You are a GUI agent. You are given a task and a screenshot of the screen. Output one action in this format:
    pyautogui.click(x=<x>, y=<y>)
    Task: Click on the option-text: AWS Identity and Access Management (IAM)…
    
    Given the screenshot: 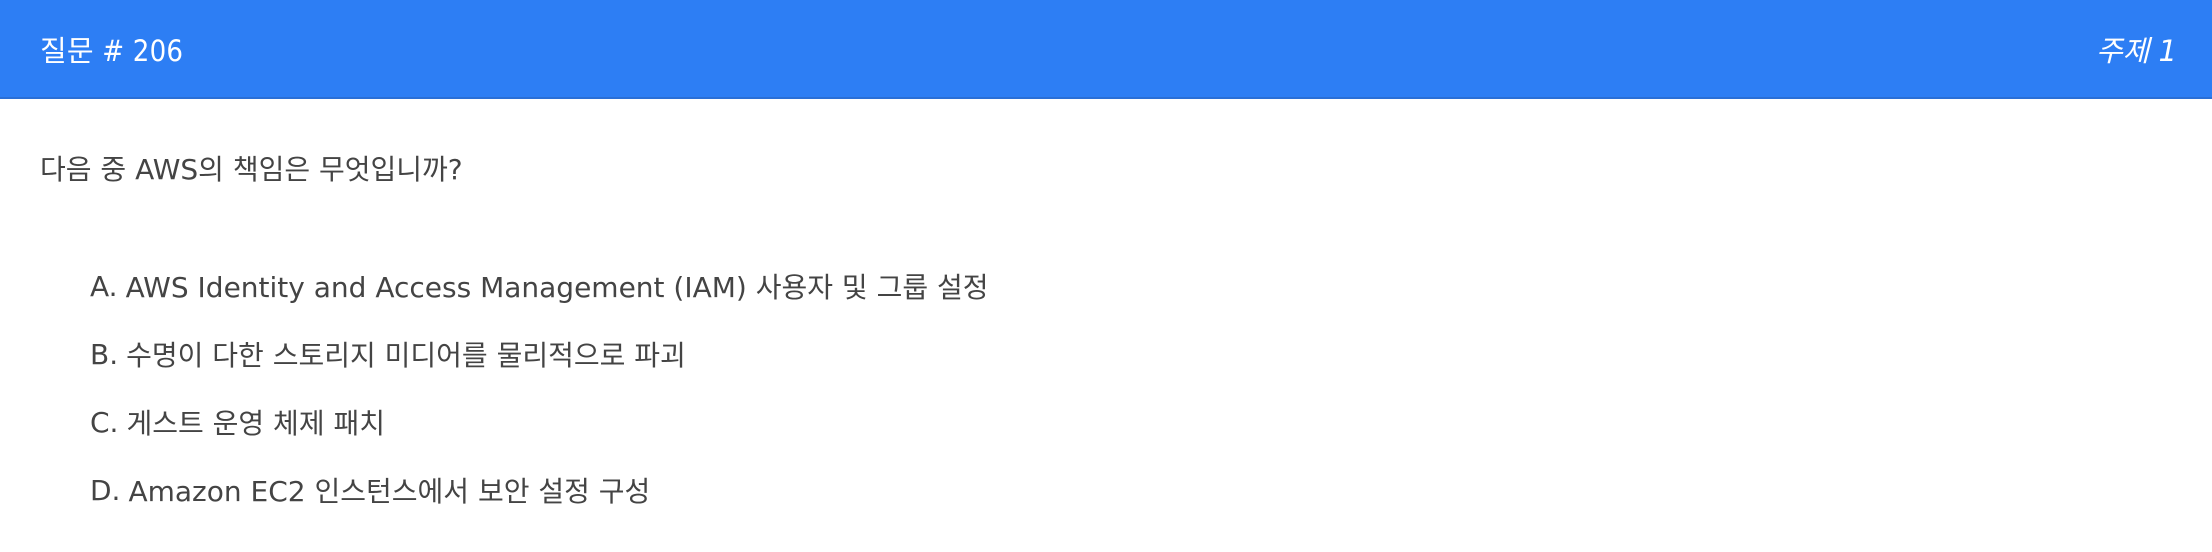 What is the action you would take?
    pyautogui.click(x=557, y=287)
    